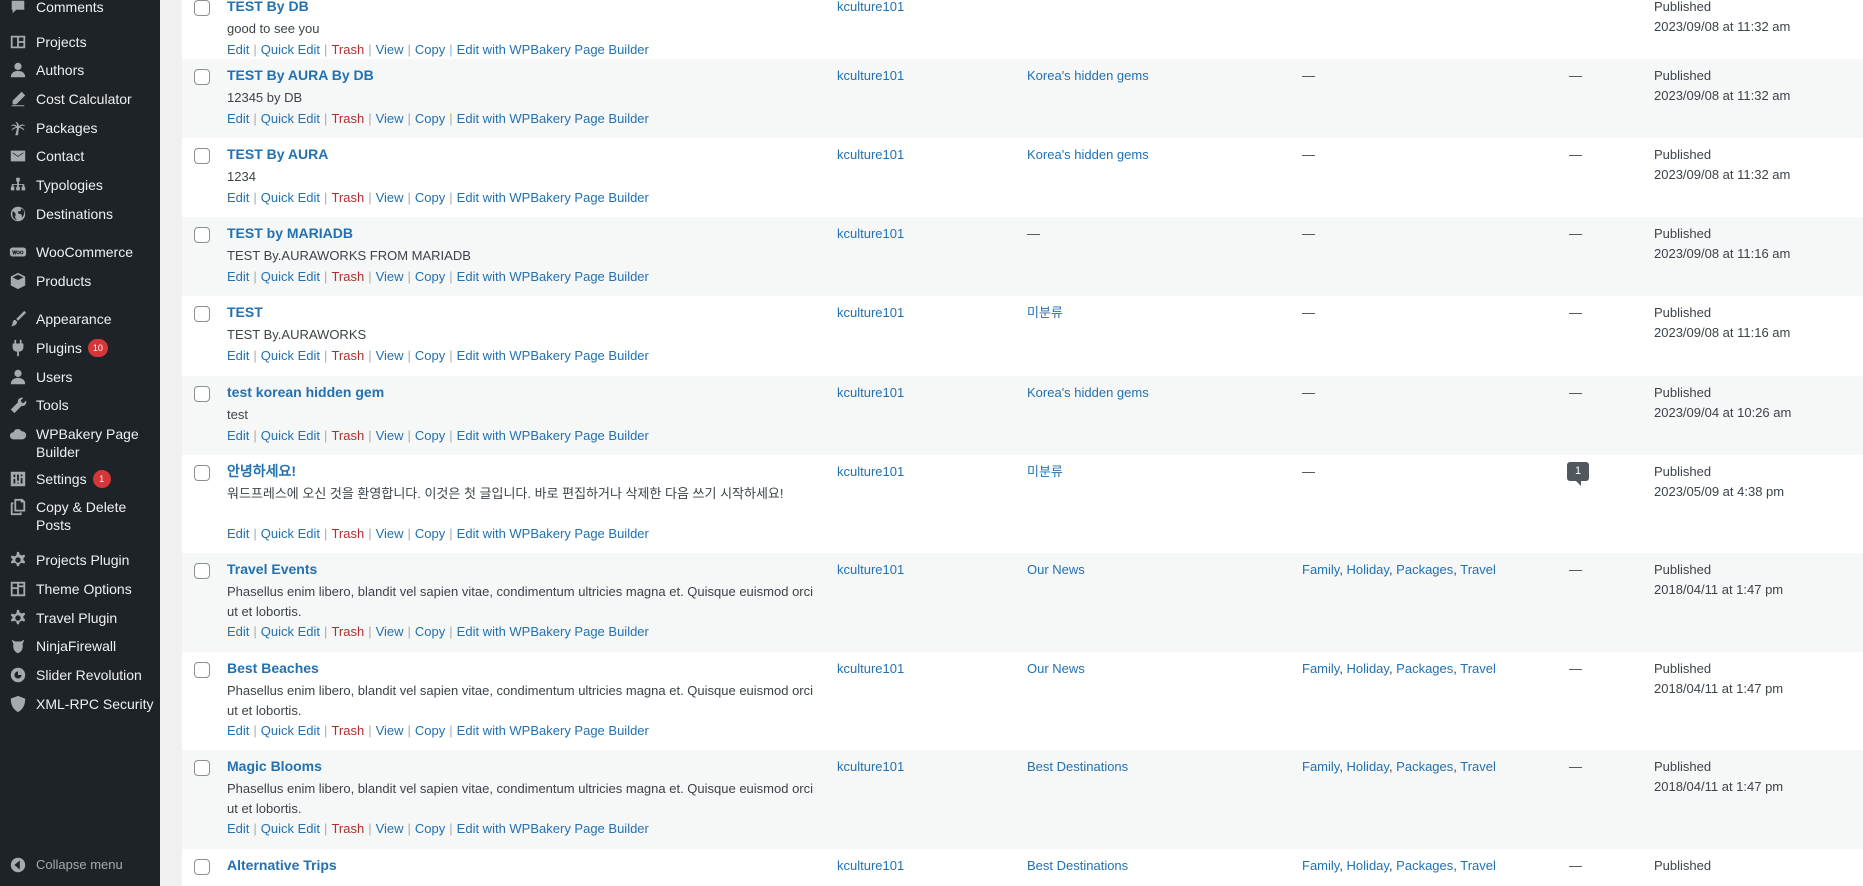 This screenshot has width=1863, height=886. What do you see at coordinates (80, 618) in the screenshot?
I see `sidebar-item-travel-plugin: Travel Plugin` at bounding box center [80, 618].